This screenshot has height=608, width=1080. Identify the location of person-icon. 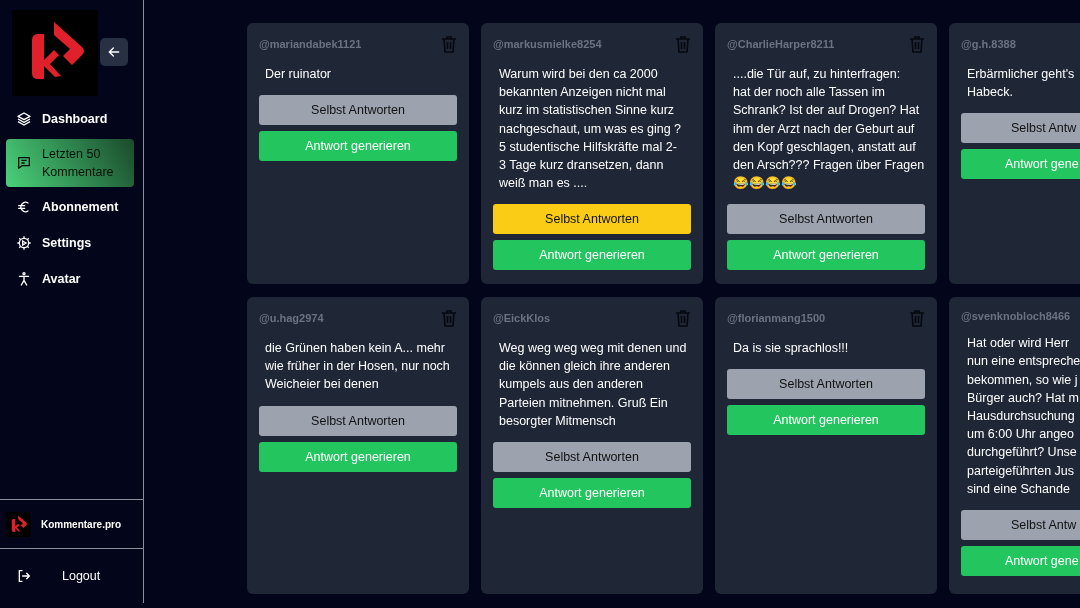
(24, 279).